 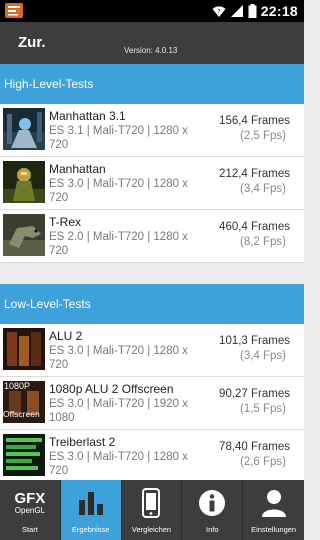 What do you see at coordinates (151, 50) in the screenshot?
I see `version-label: Version: 4.0.13` at bounding box center [151, 50].